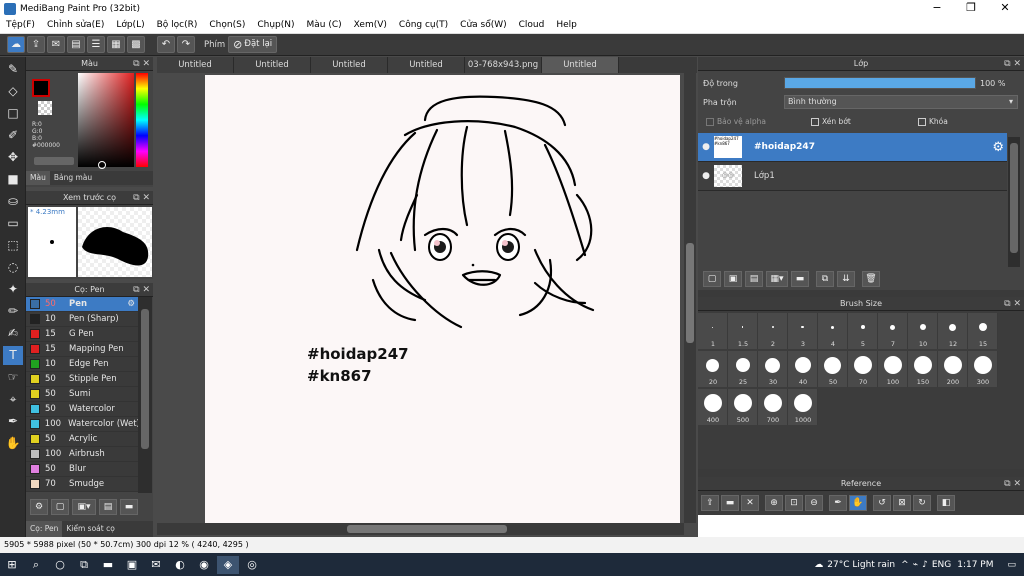 The height and width of the screenshot is (576, 1024). Describe the element at coordinates (975, 565) in the screenshot. I see `clock: 1:17 PM` at that location.